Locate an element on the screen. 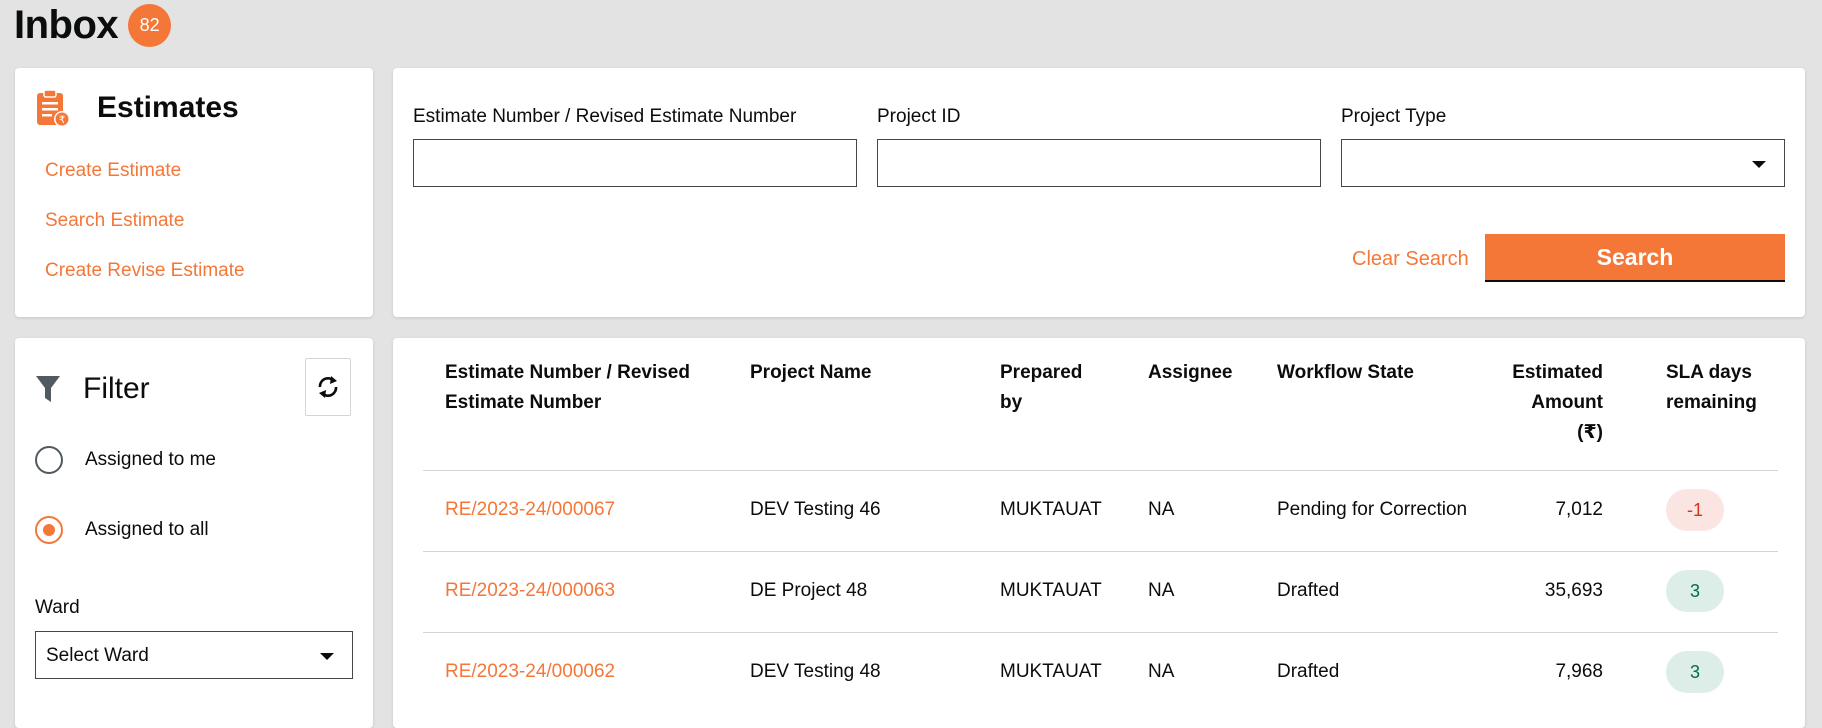 The image size is (1822, 728). filter-funnel-icon is located at coordinates (48, 389).